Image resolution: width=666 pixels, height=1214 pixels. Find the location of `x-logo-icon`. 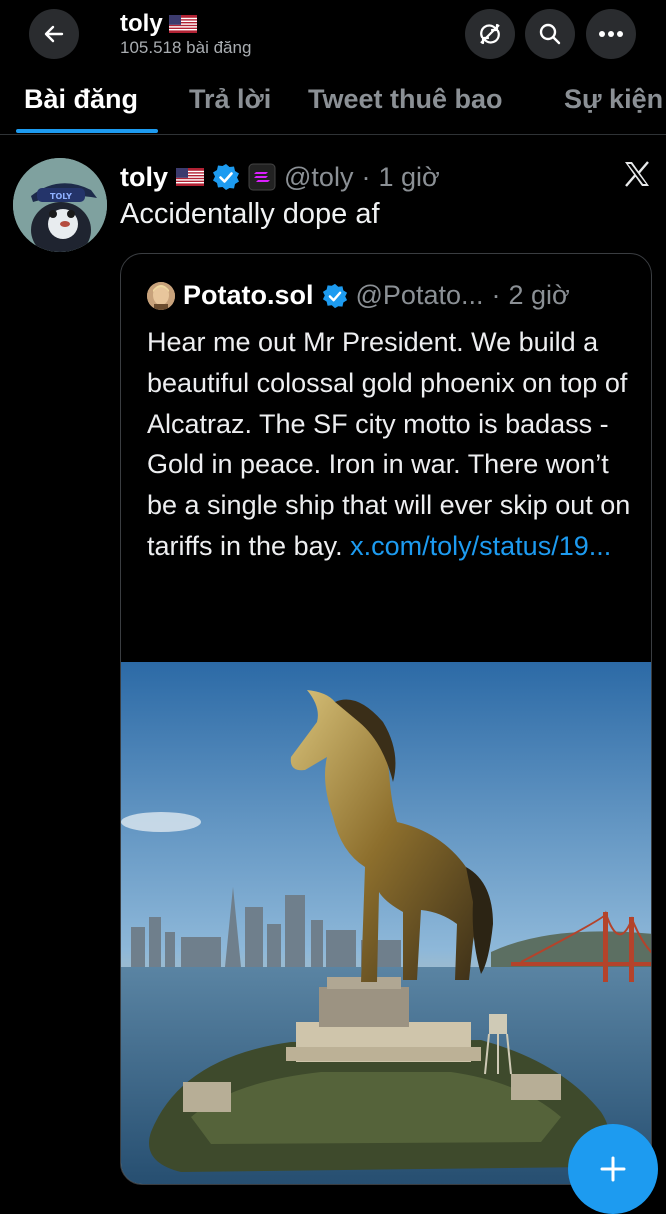

x-logo-icon is located at coordinates (637, 174).